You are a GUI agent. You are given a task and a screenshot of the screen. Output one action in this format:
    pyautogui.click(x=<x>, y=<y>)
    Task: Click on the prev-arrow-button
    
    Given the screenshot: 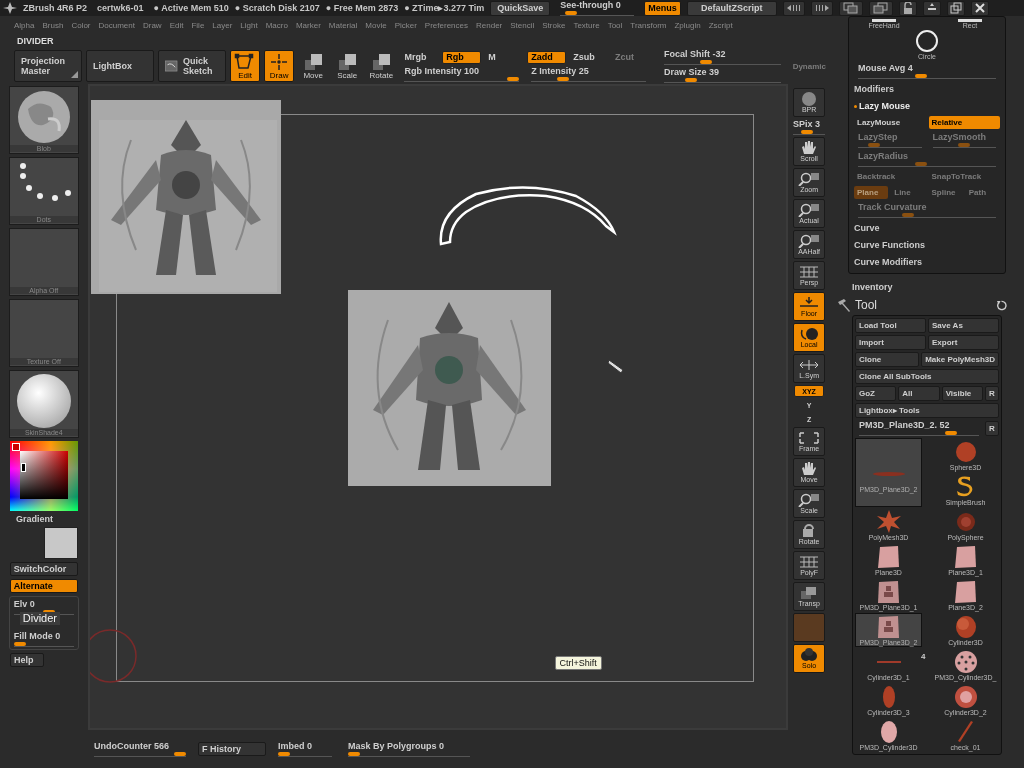 What is the action you would take?
    pyautogui.click(x=793, y=8)
    